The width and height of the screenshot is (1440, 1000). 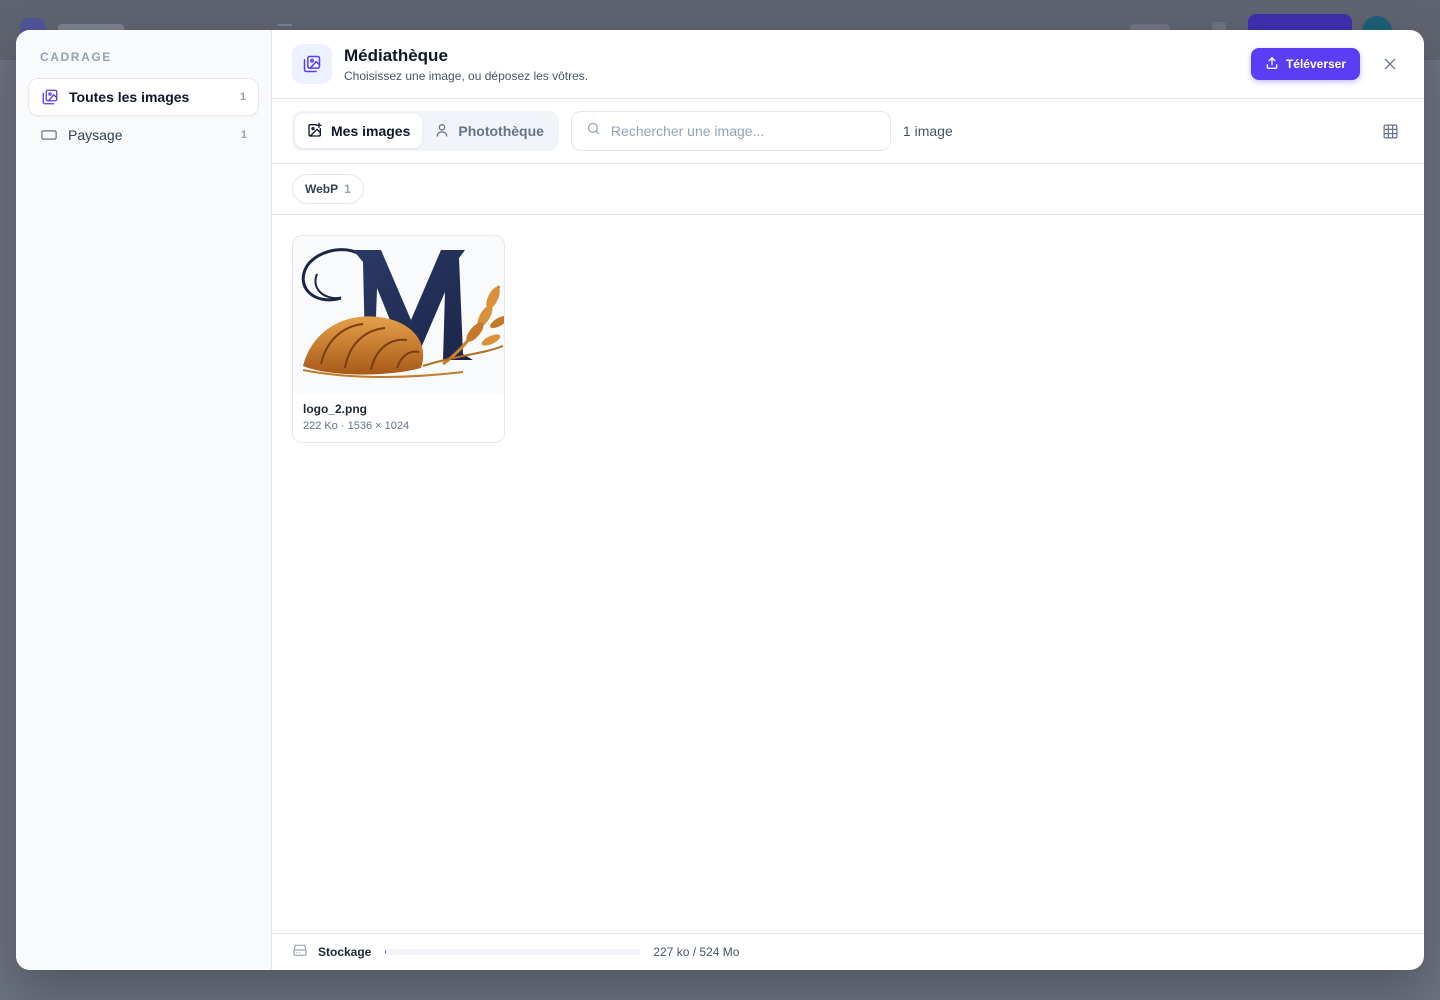 I want to click on storage-label: Stockage, so click(x=345, y=952).